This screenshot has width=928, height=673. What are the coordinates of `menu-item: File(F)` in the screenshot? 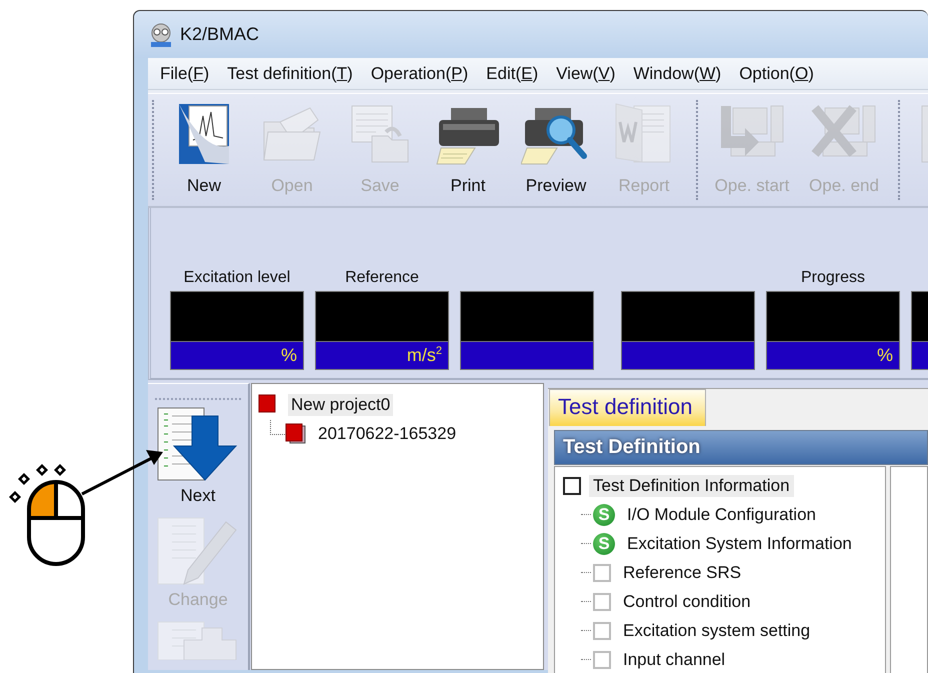 It's located at (184, 74).